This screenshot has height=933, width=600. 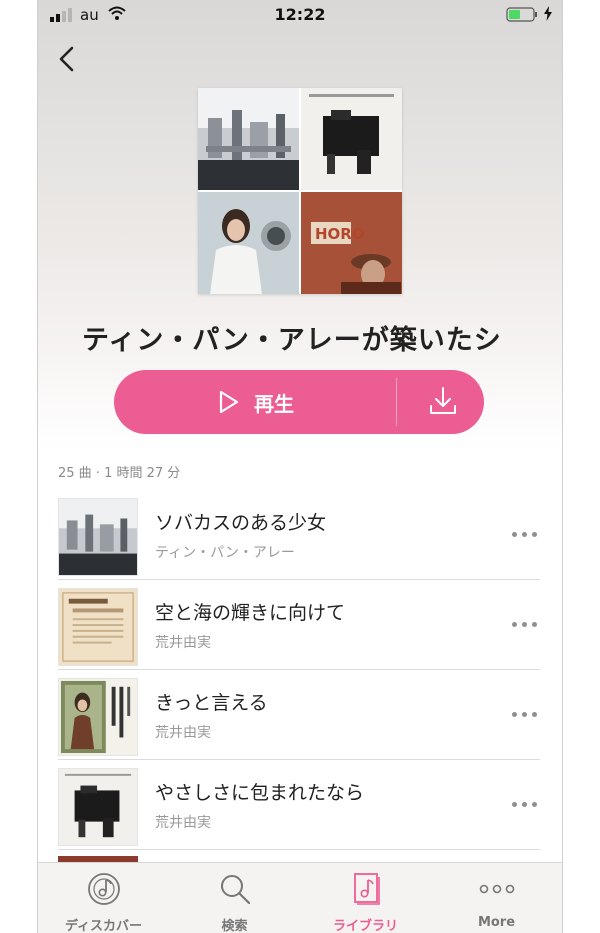 I want to click on tab-label: 検索, so click(x=234, y=926).